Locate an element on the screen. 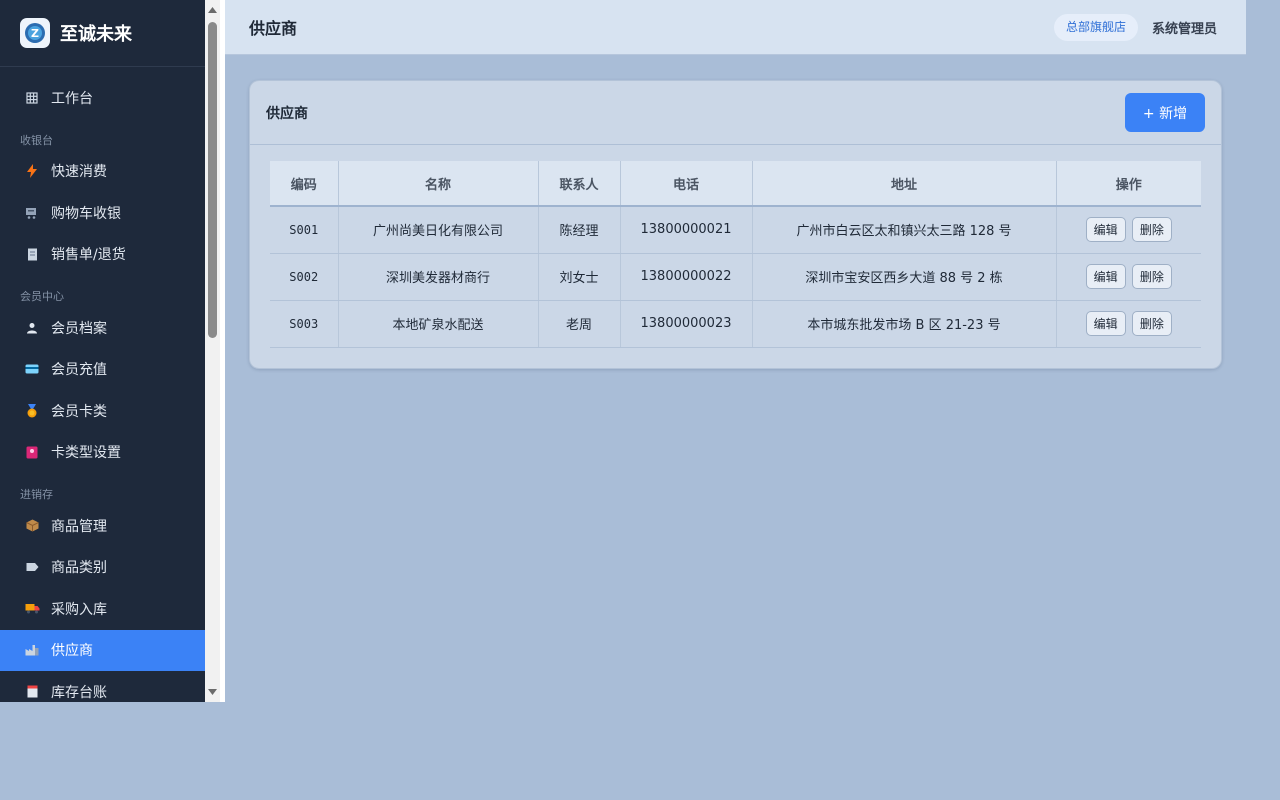 The image size is (1280, 800). sidebar-item-label: 会员充值 is located at coordinates (79, 370).